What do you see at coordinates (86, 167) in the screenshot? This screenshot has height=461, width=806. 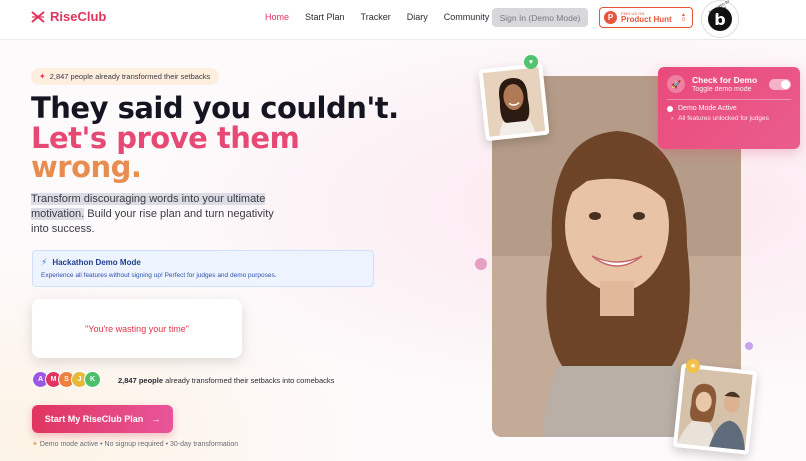 I see `headline-line-3: wrong.` at bounding box center [86, 167].